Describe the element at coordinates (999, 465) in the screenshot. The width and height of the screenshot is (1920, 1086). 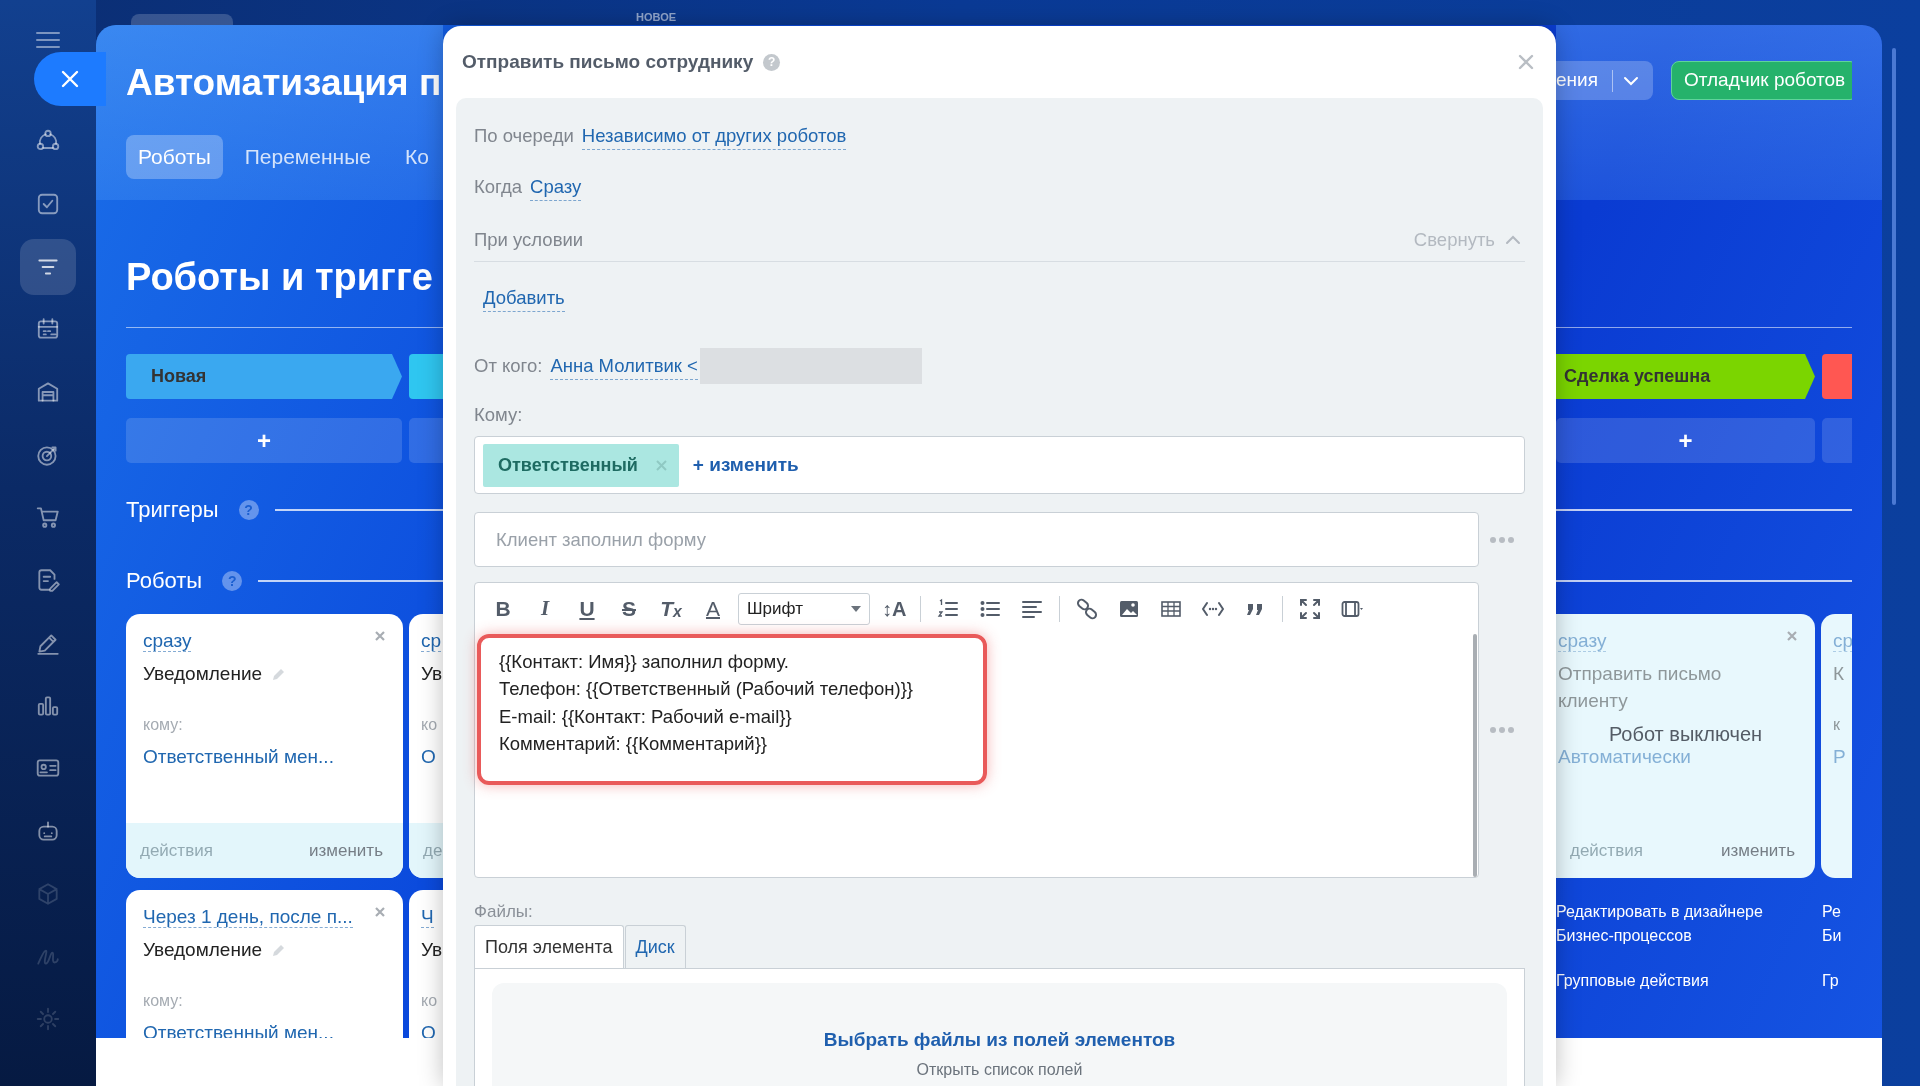
I see `recipient-field: Ответственный + изменить` at that location.